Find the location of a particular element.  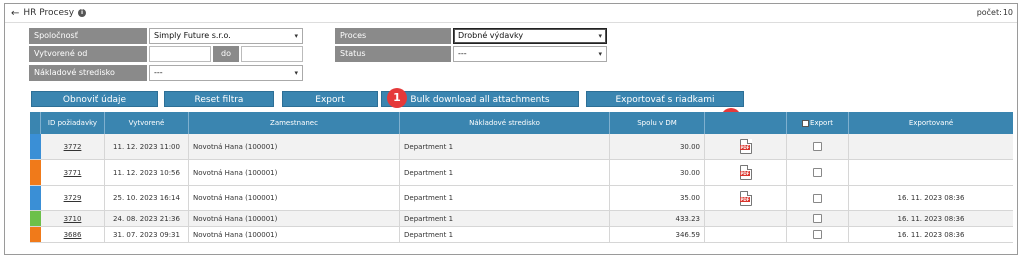

request-id-link: 3771 is located at coordinates (73, 173).